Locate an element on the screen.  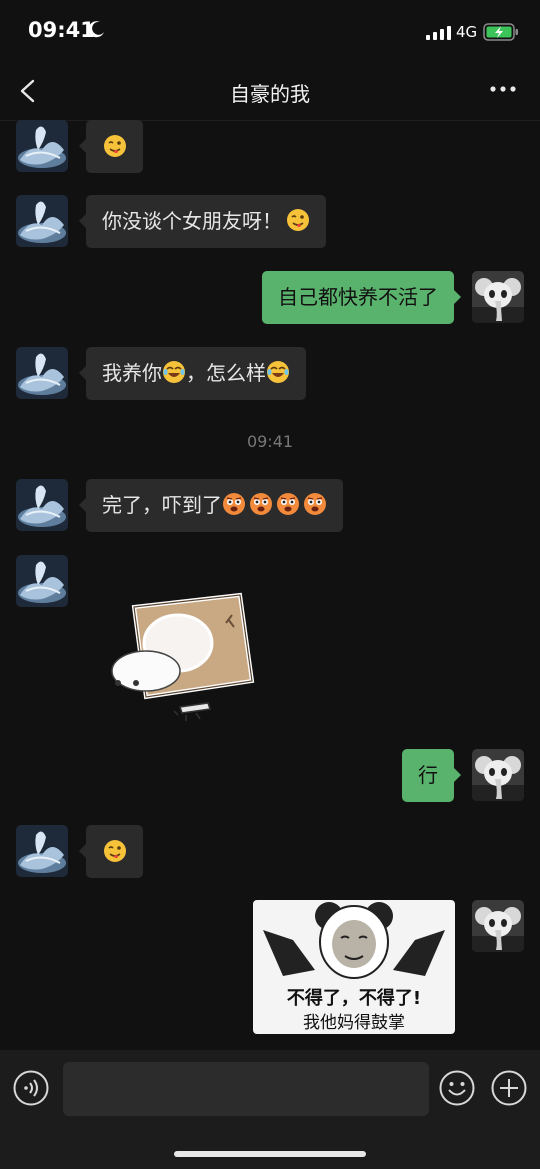
message-text: 自己都快养不活了 is located at coordinates (358, 297).